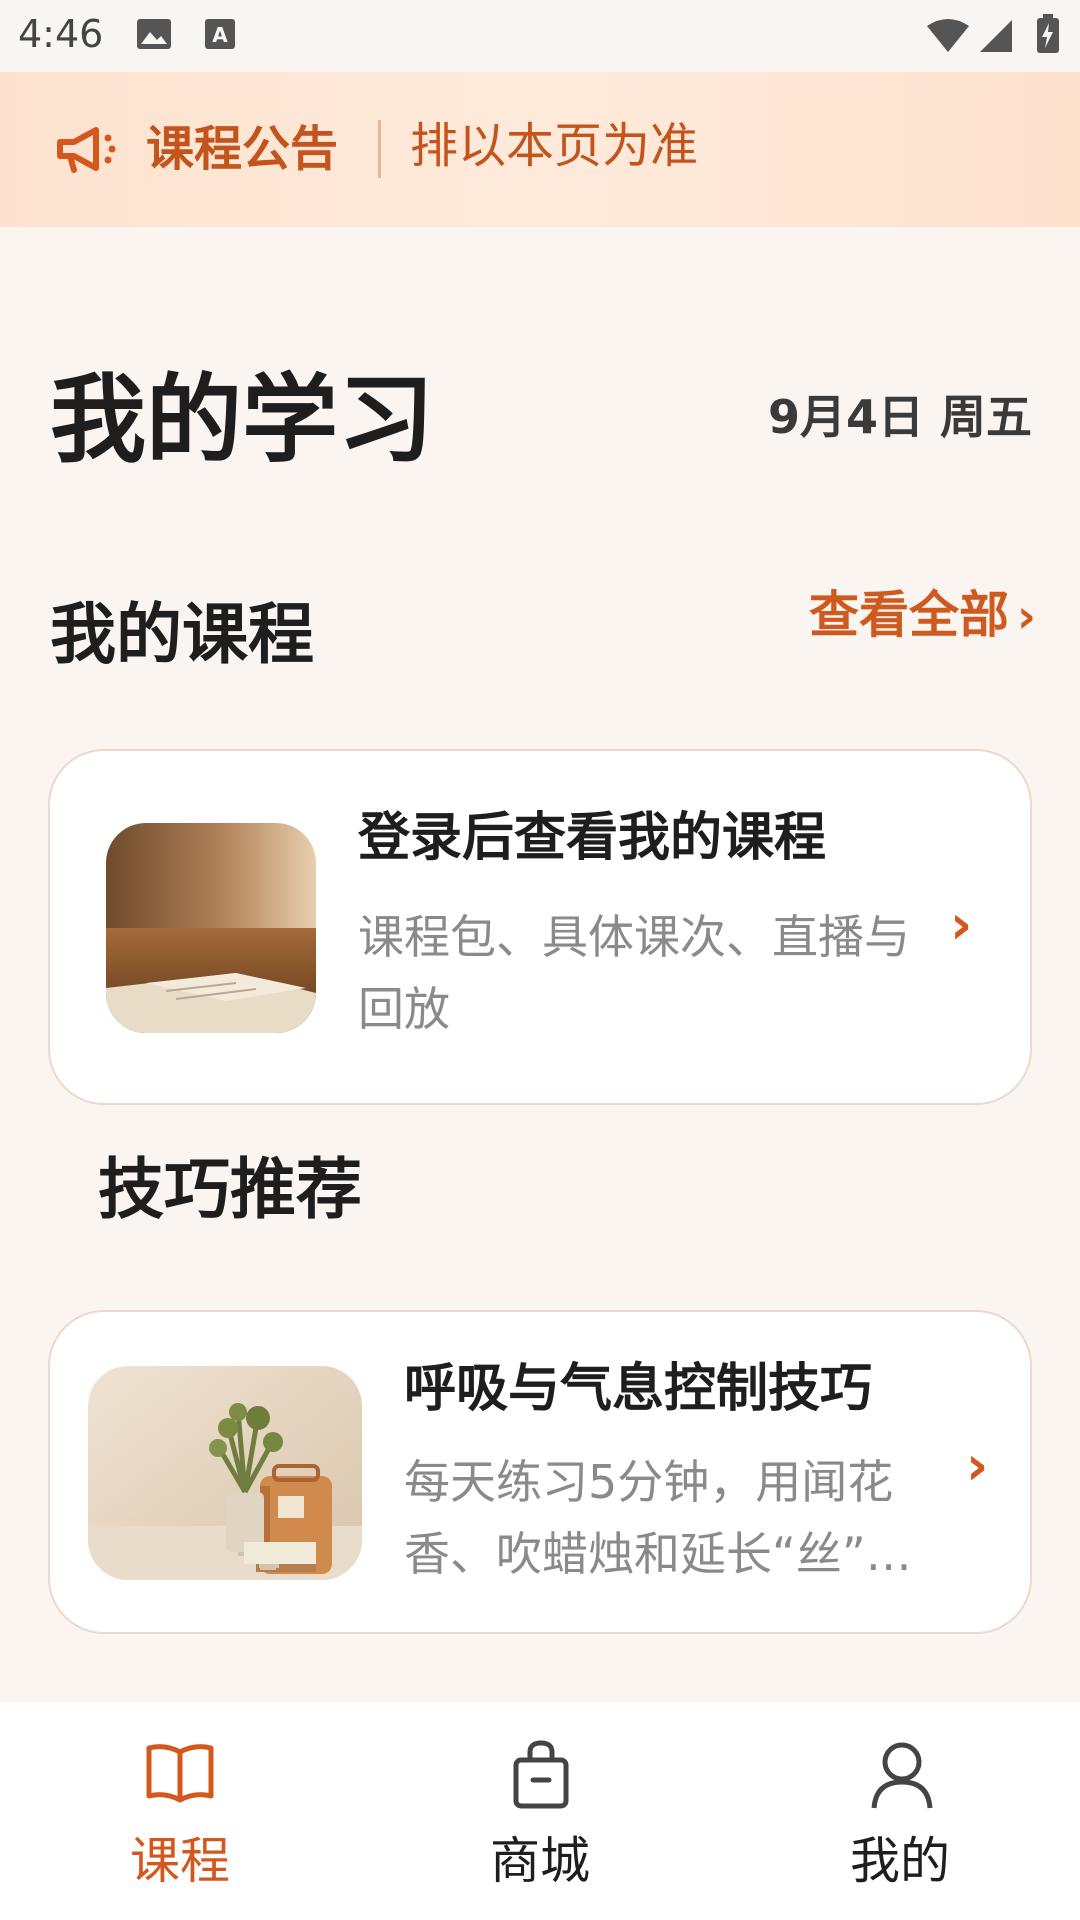 The width and height of the screenshot is (1080, 1920). Describe the element at coordinates (242, 420) in the screenshot. I see `page-title: 我的学习` at that location.